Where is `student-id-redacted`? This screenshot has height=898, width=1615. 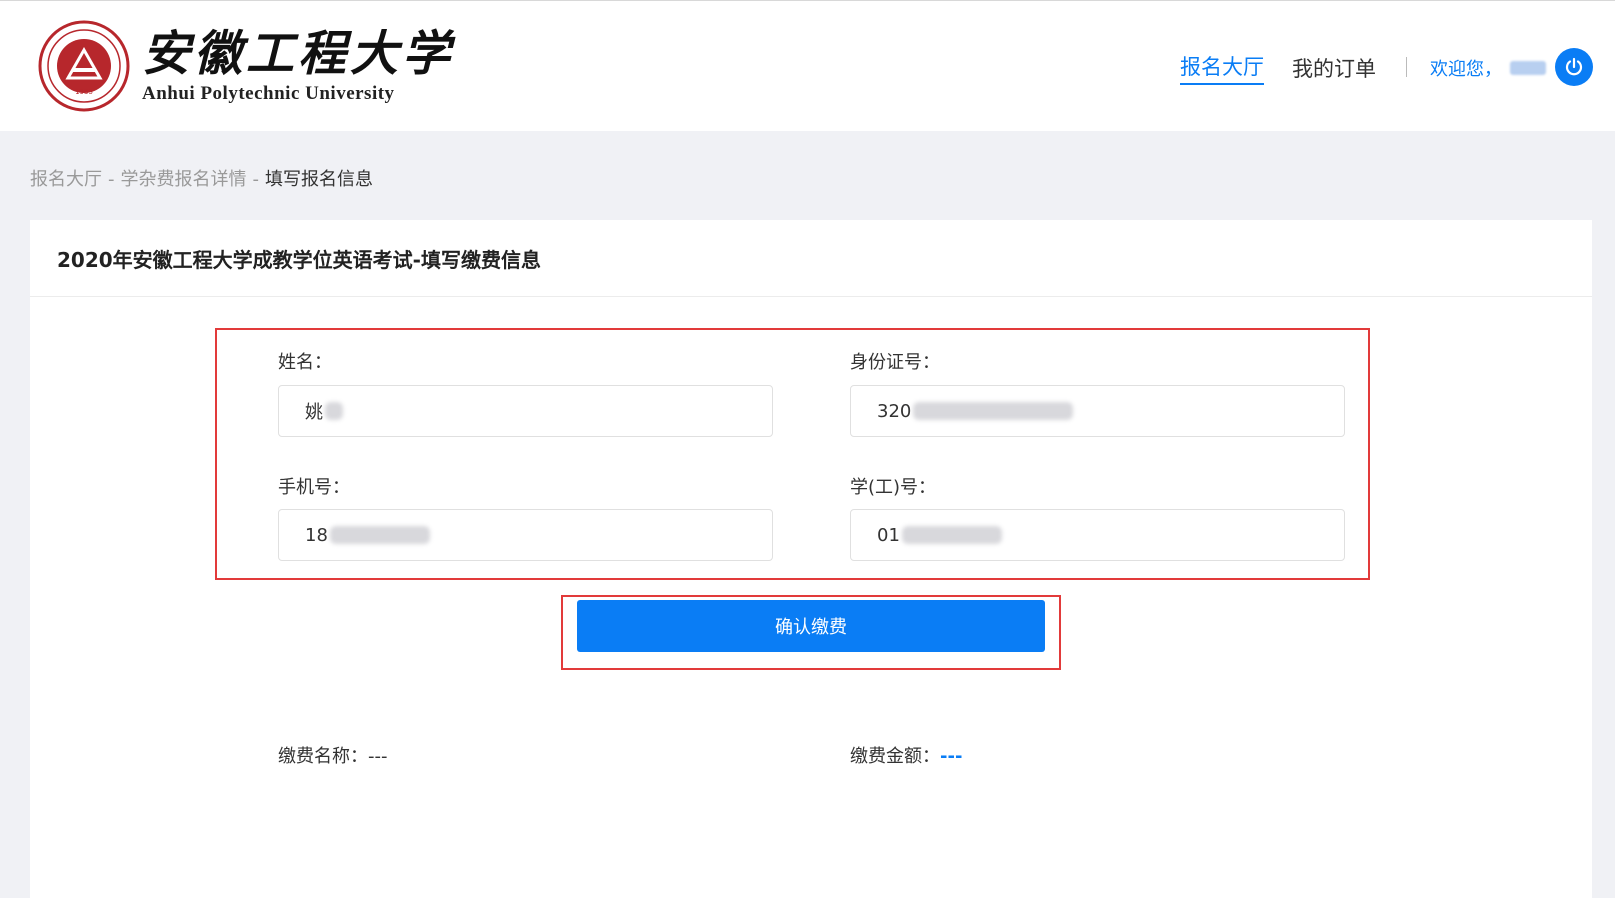 student-id-redacted is located at coordinates (951, 535).